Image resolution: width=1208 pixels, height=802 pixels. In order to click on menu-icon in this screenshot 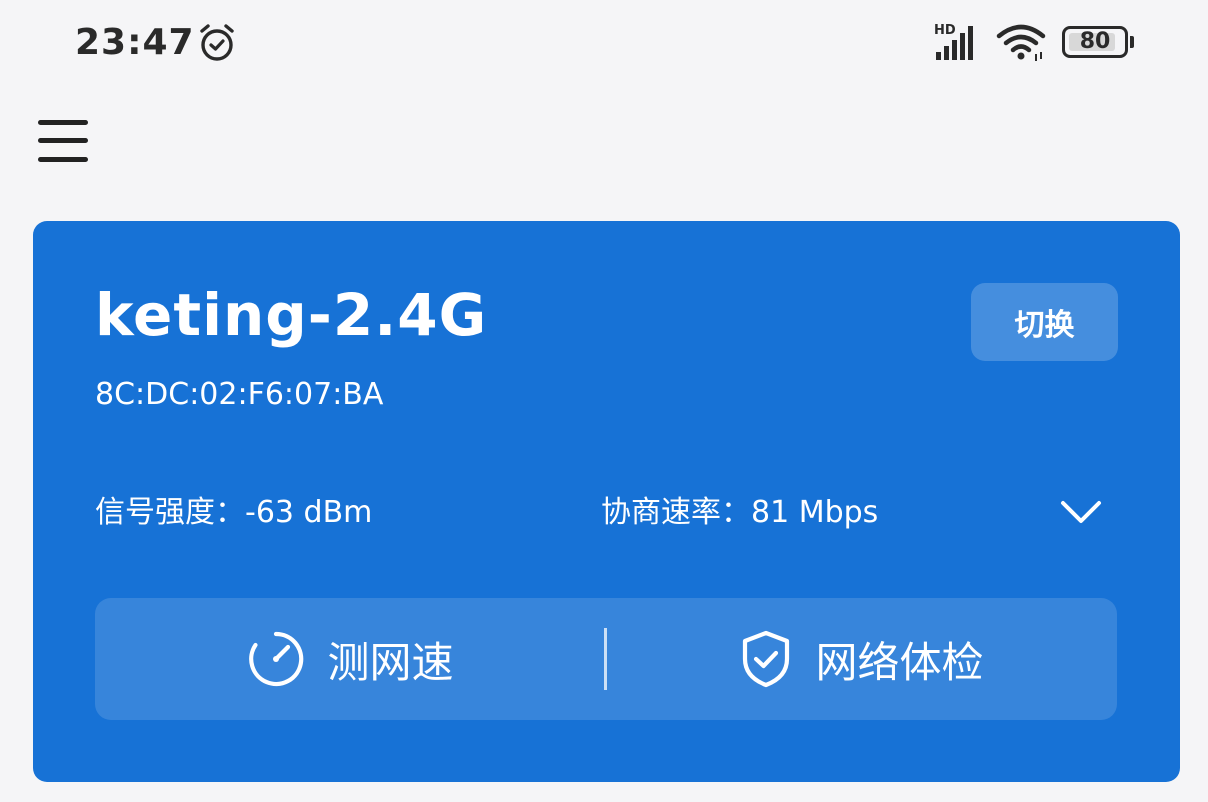, I will do `click(64, 141)`.